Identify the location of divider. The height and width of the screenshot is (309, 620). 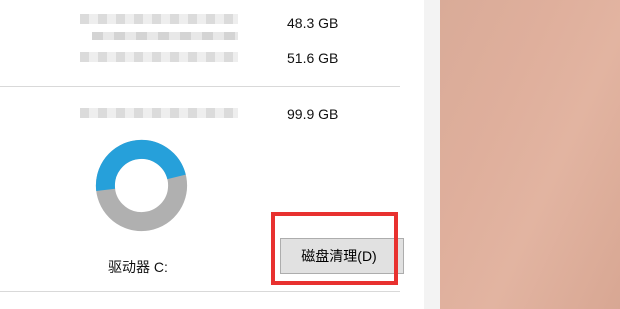
(200, 86).